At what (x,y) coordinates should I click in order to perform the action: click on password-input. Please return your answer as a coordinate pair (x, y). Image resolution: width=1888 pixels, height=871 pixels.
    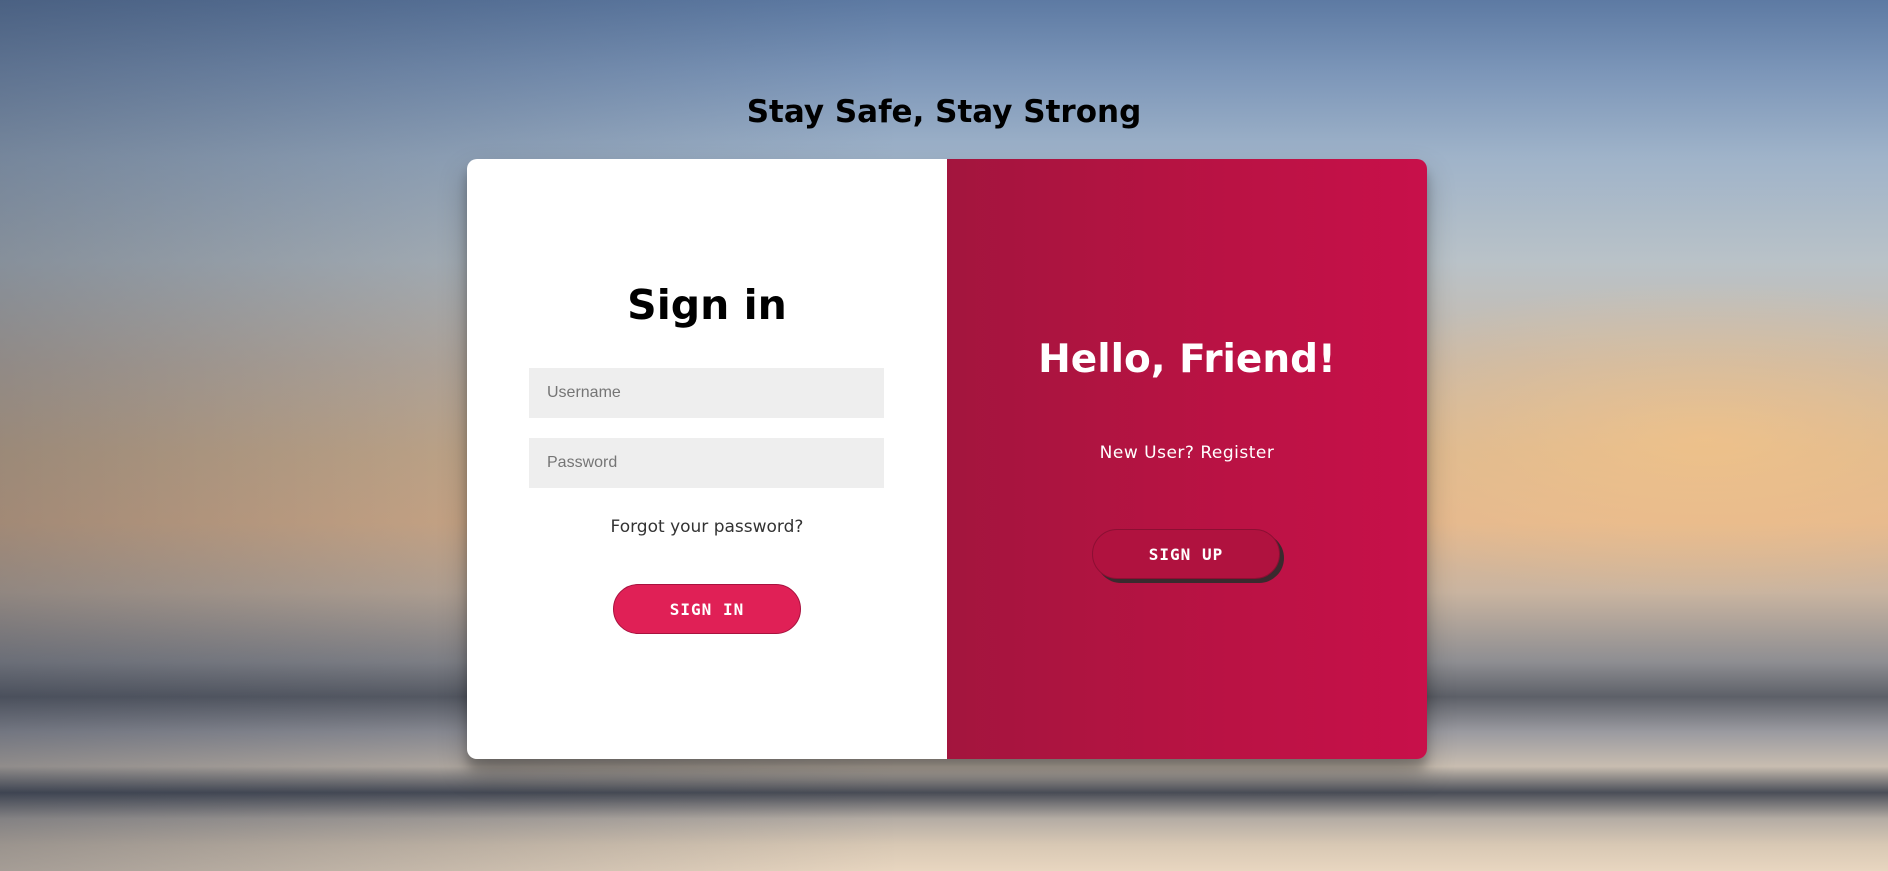
    Looking at the image, I should click on (706, 463).